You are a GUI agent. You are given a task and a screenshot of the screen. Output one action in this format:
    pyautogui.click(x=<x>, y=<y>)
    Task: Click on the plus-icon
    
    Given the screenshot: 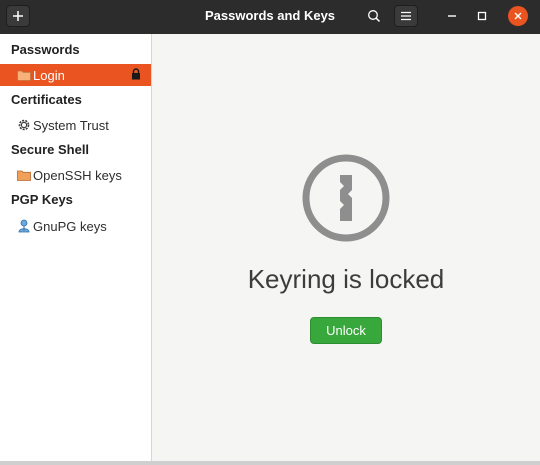 What is the action you would take?
    pyautogui.click(x=18, y=16)
    